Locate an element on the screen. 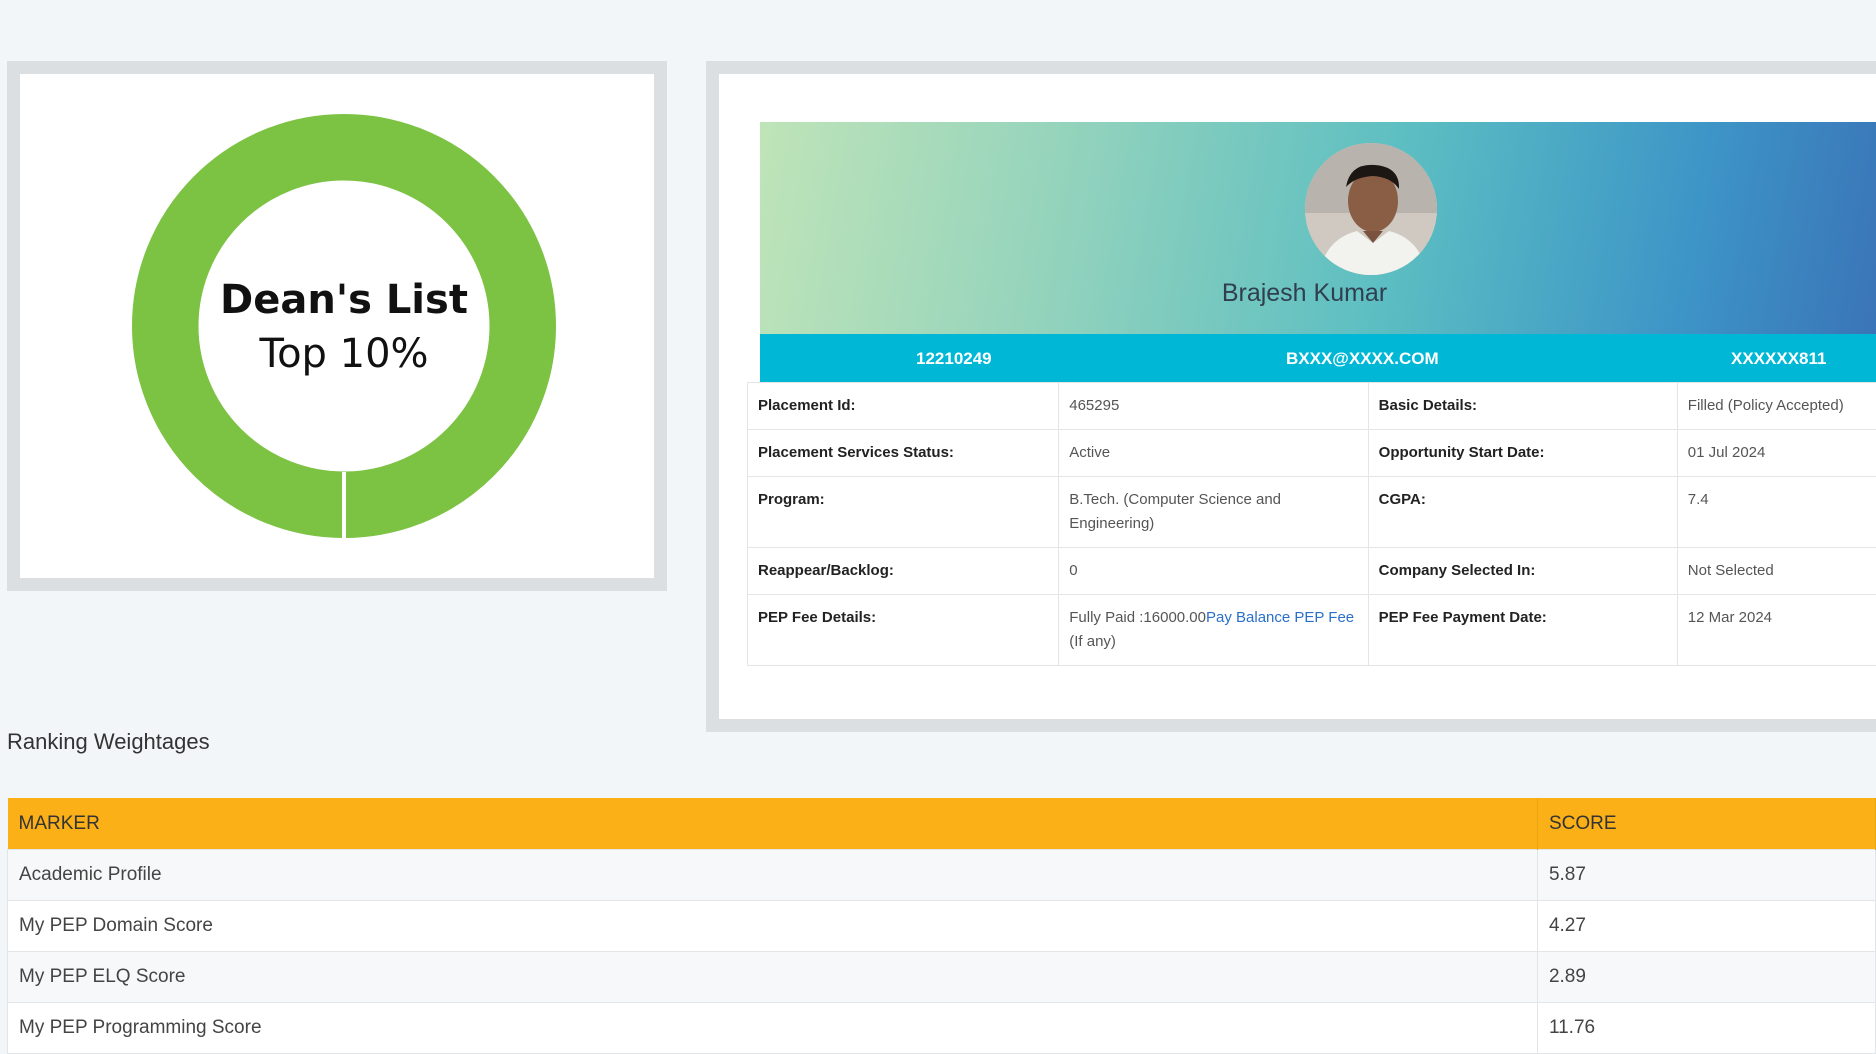 This screenshot has width=1876, height=1054. table-row: My PEP Programming Score 11.76 is located at coordinates (942, 1028).